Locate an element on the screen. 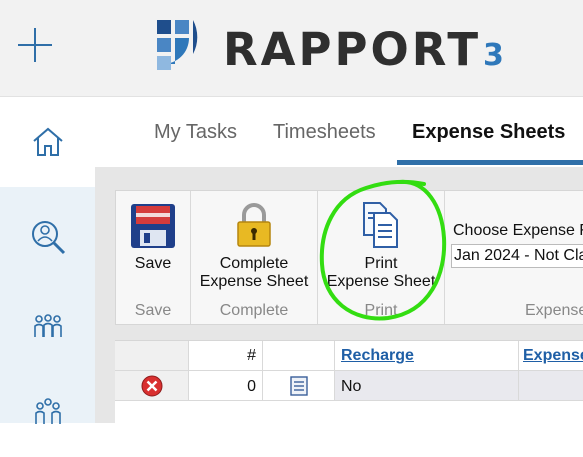 This screenshot has width=583, height=457. row-doc-cell is located at coordinates (299, 386).